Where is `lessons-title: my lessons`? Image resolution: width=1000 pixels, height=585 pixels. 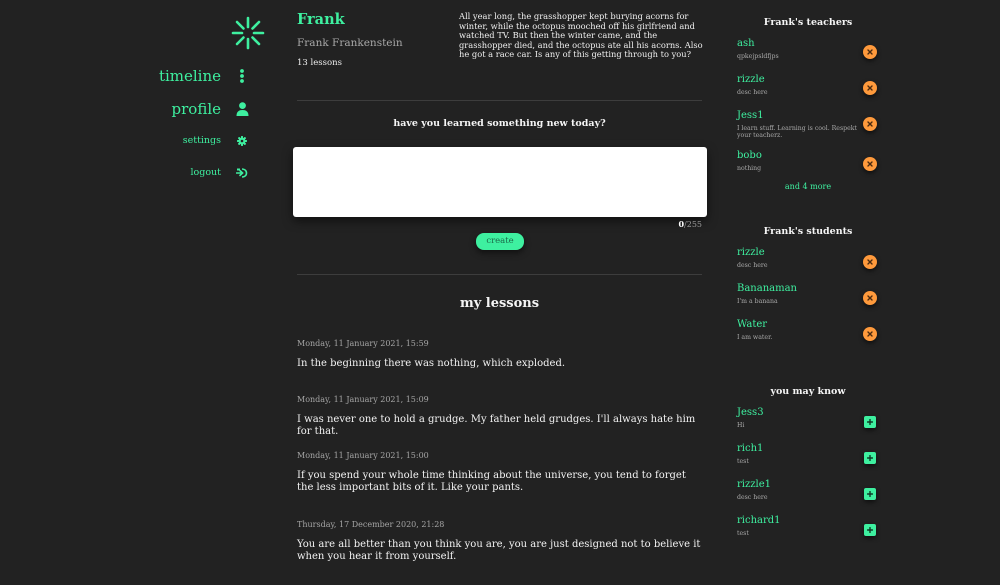 lessons-title: my lessons is located at coordinates (499, 303).